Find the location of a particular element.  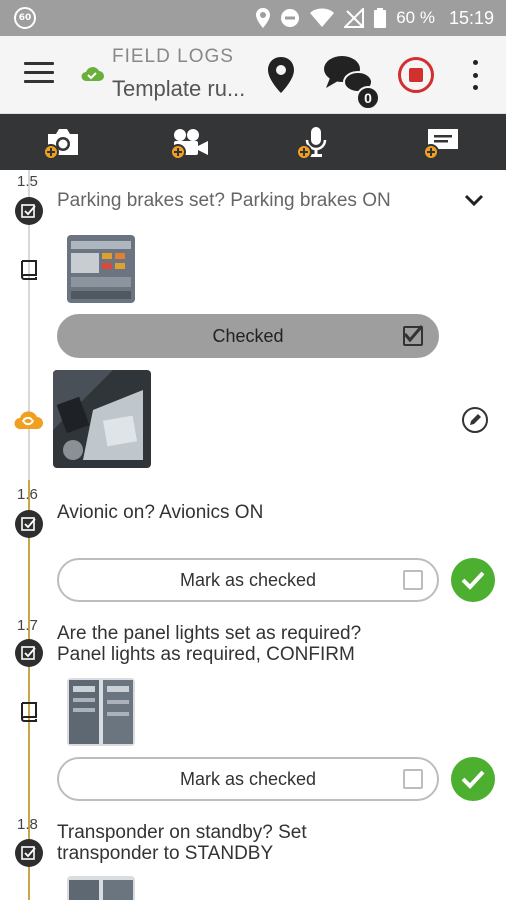

step-number: 1.7 is located at coordinates (27, 625).